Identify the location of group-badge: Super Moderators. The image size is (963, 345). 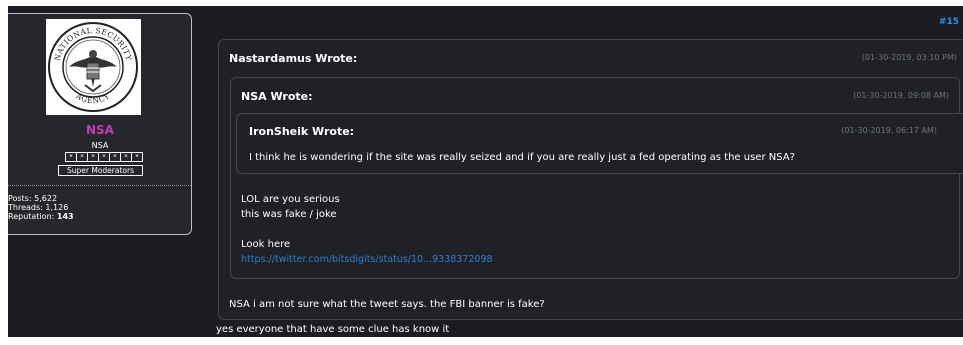
(100, 170).